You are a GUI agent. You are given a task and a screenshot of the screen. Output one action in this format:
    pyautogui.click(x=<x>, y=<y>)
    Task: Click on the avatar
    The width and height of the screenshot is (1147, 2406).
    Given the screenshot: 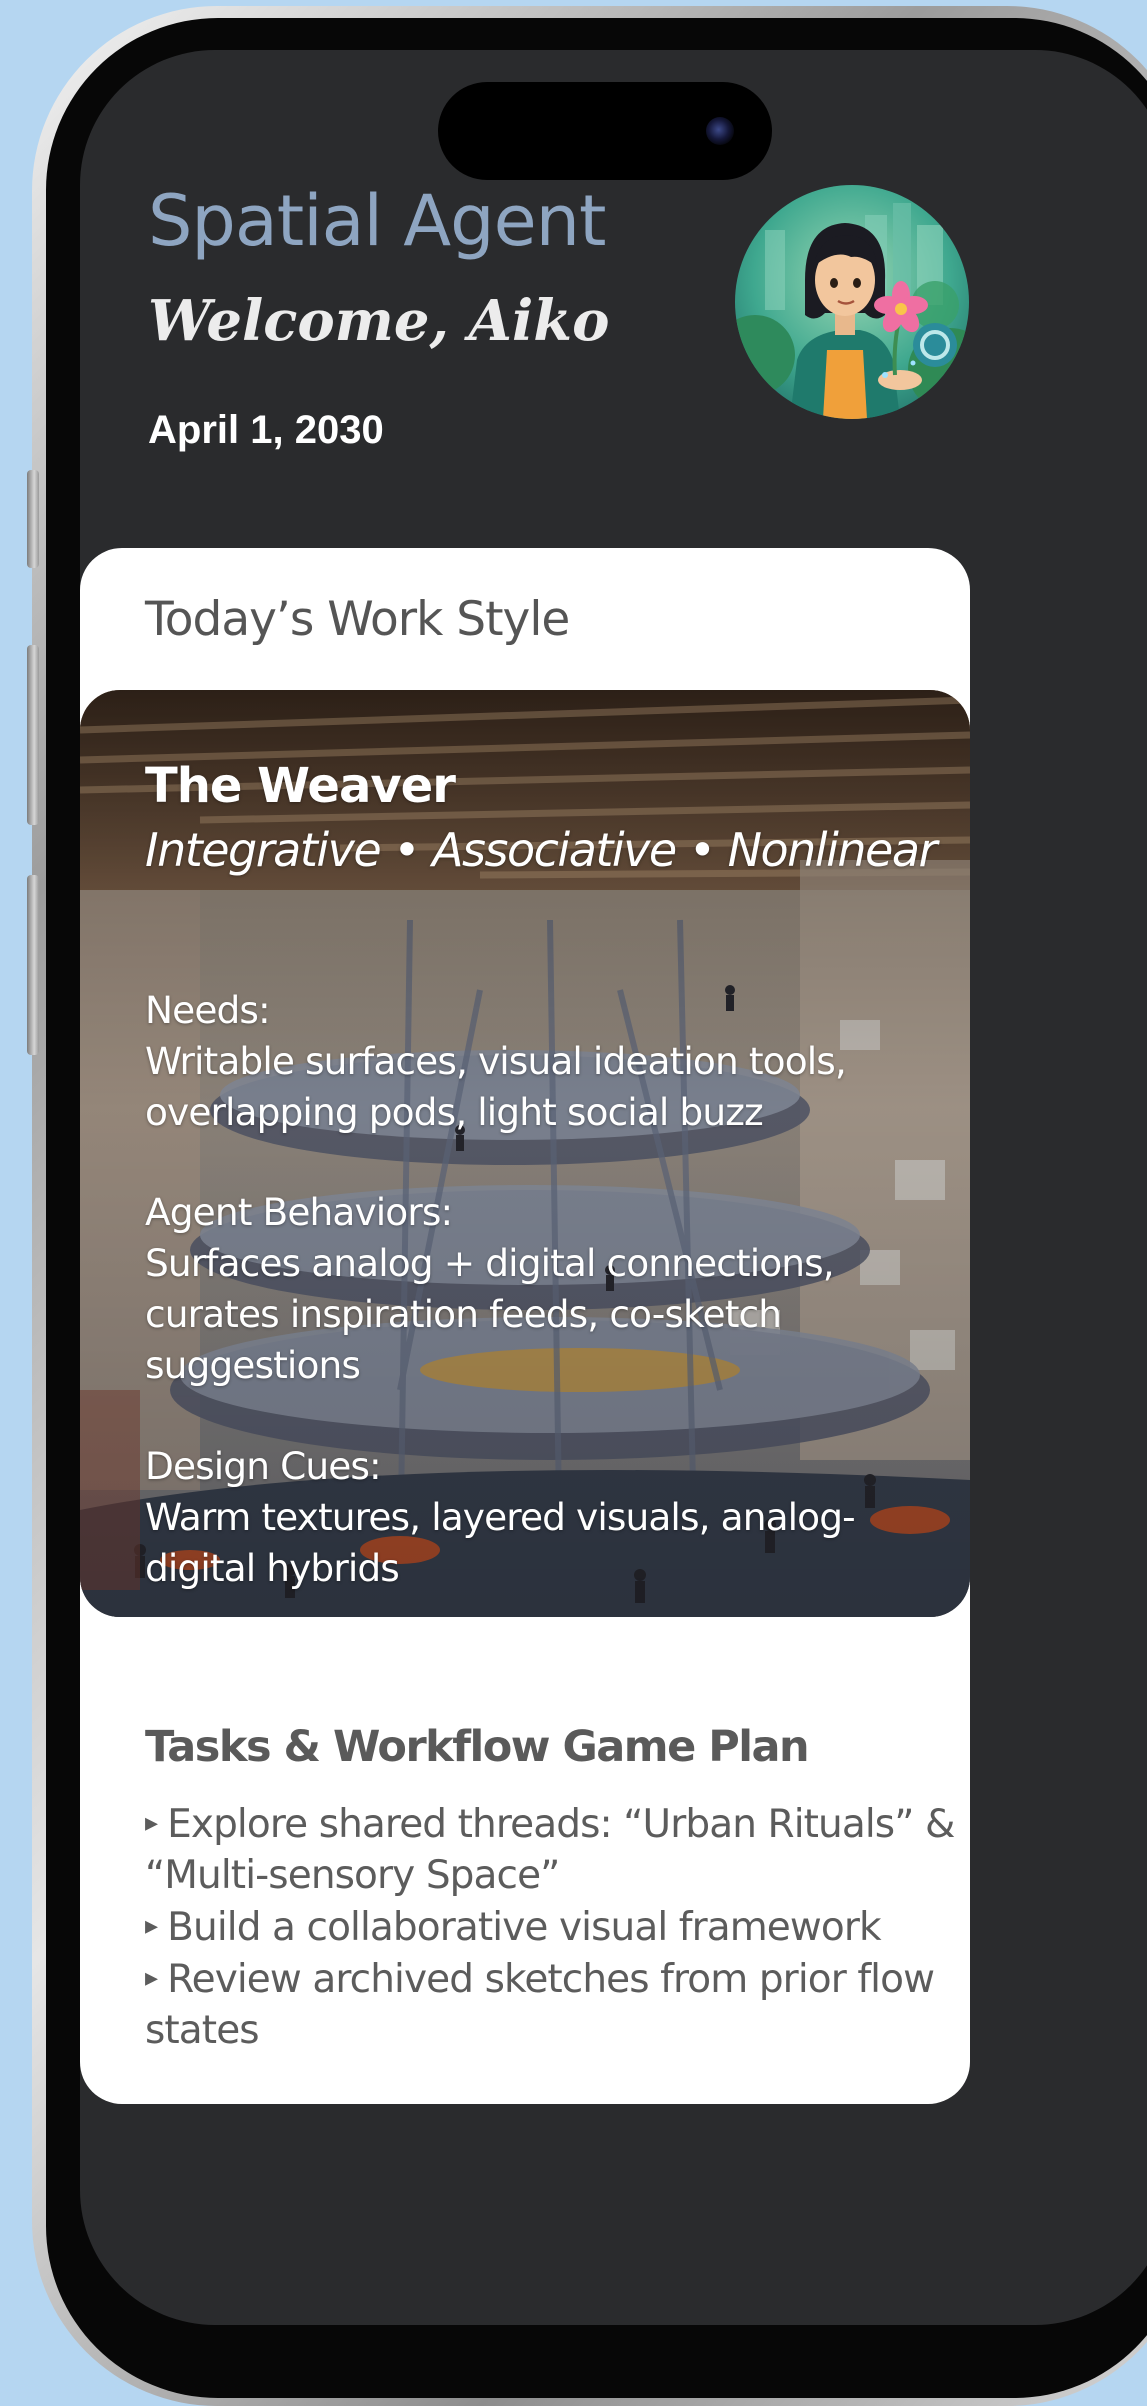 What is the action you would take?
    pyautogui.click(x=852, y=302)
    